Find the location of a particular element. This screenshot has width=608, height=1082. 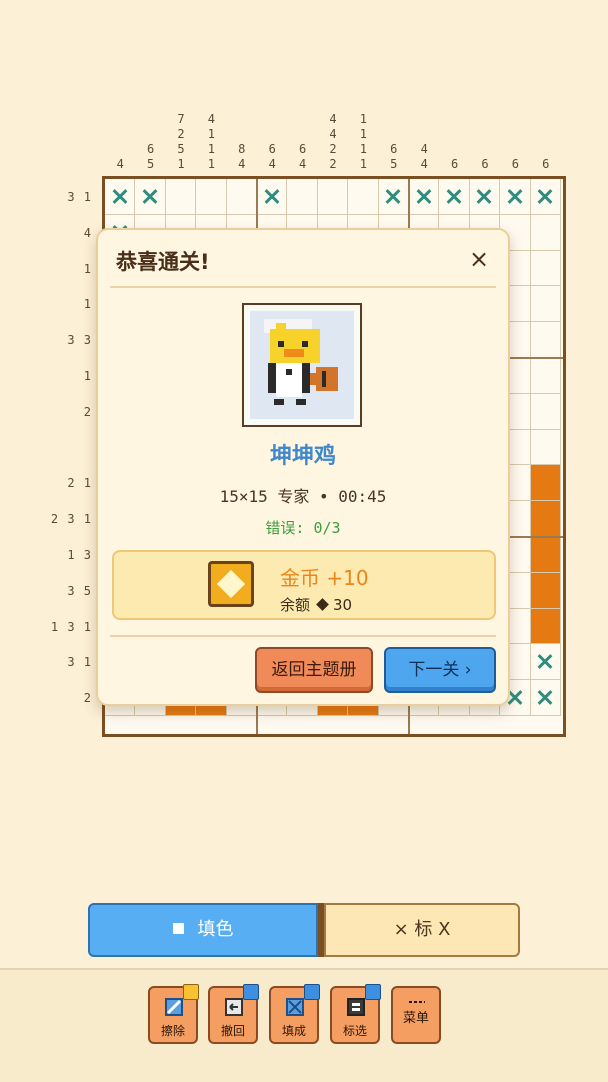

row-clue: 3 3 is located at coordinates (79, 340).